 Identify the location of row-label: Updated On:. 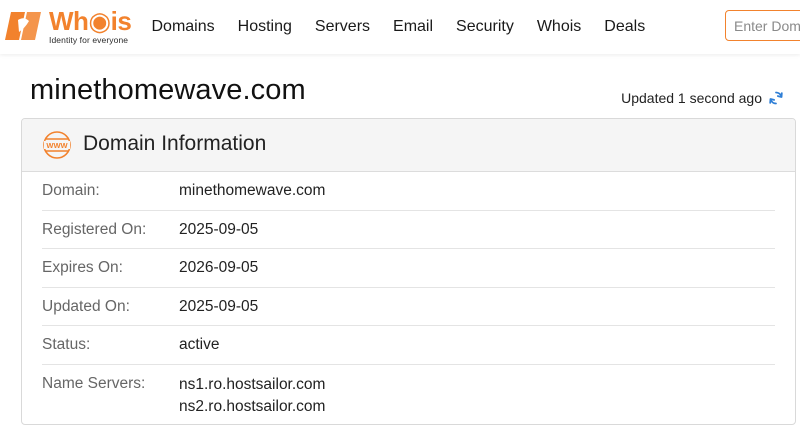
(86, 306).